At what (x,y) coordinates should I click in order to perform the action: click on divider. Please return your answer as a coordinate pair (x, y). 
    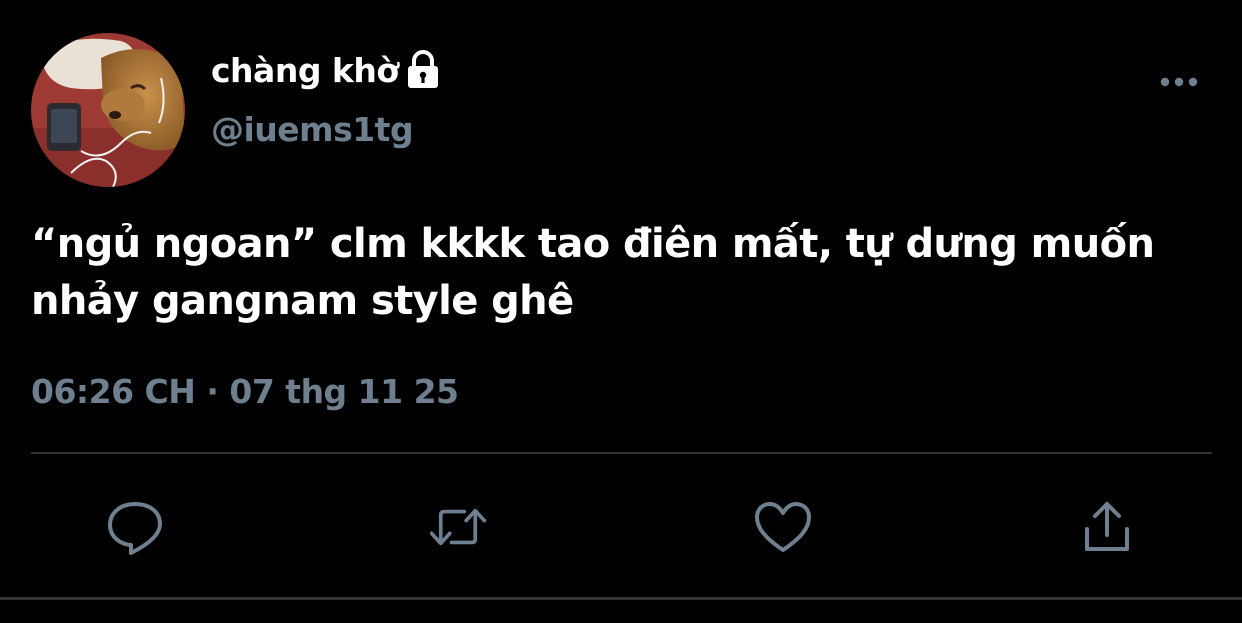
    Looking at the image, I should click on (621, 453).